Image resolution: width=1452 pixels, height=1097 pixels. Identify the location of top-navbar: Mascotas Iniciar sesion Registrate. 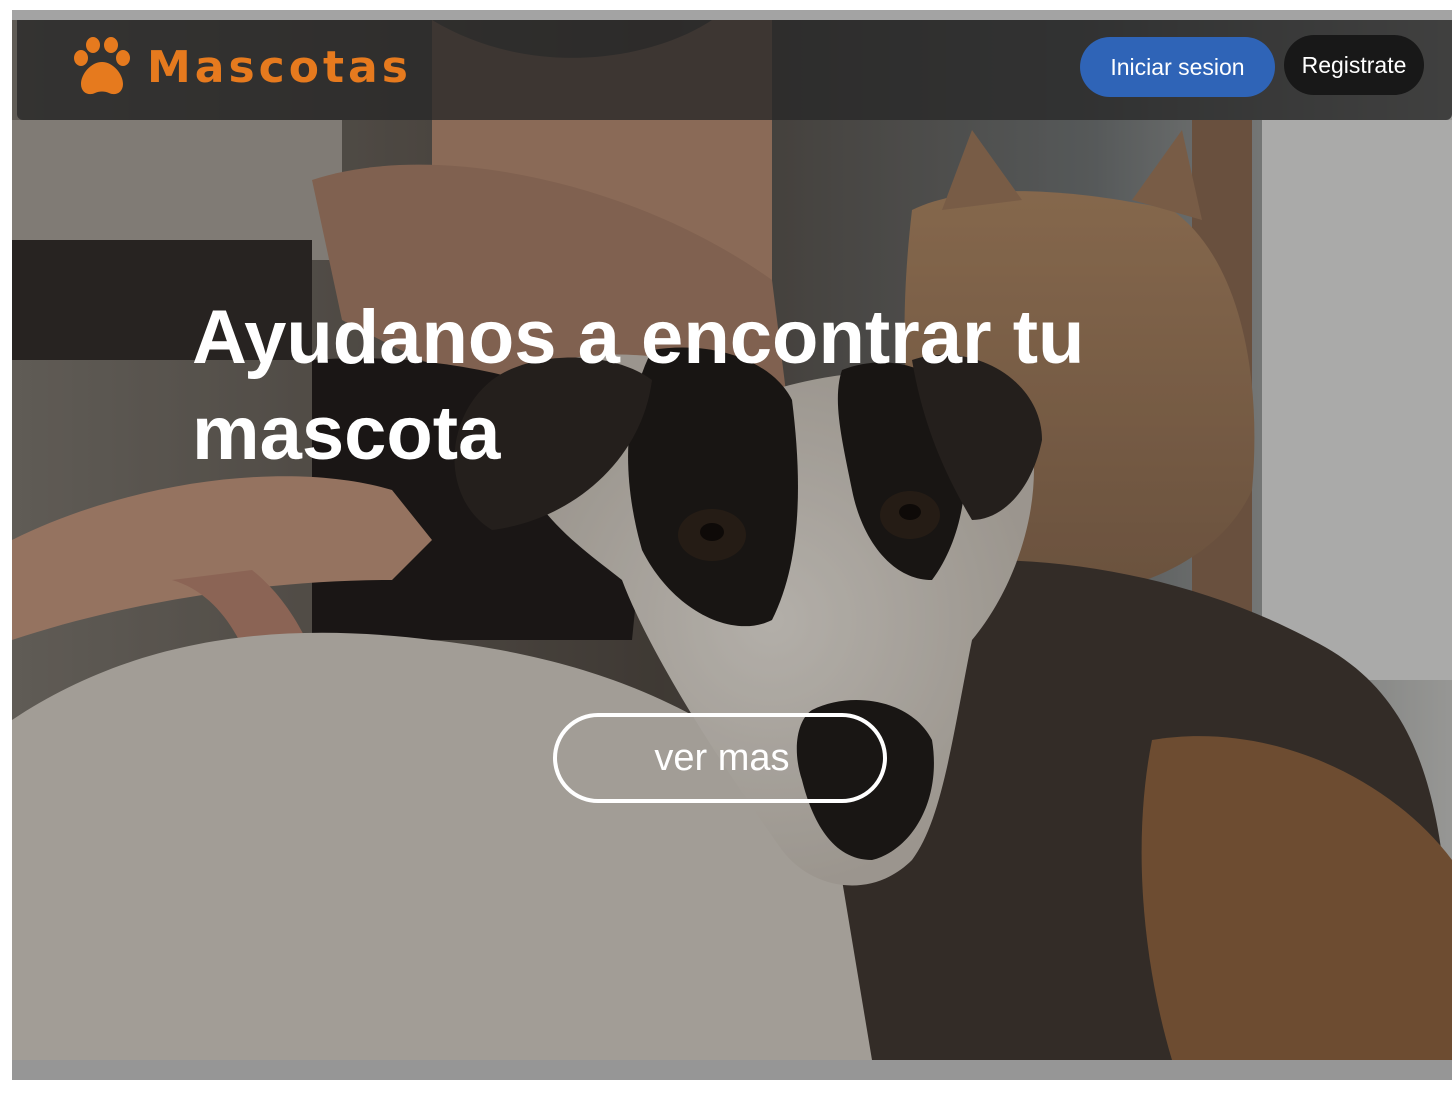
(734, 70).